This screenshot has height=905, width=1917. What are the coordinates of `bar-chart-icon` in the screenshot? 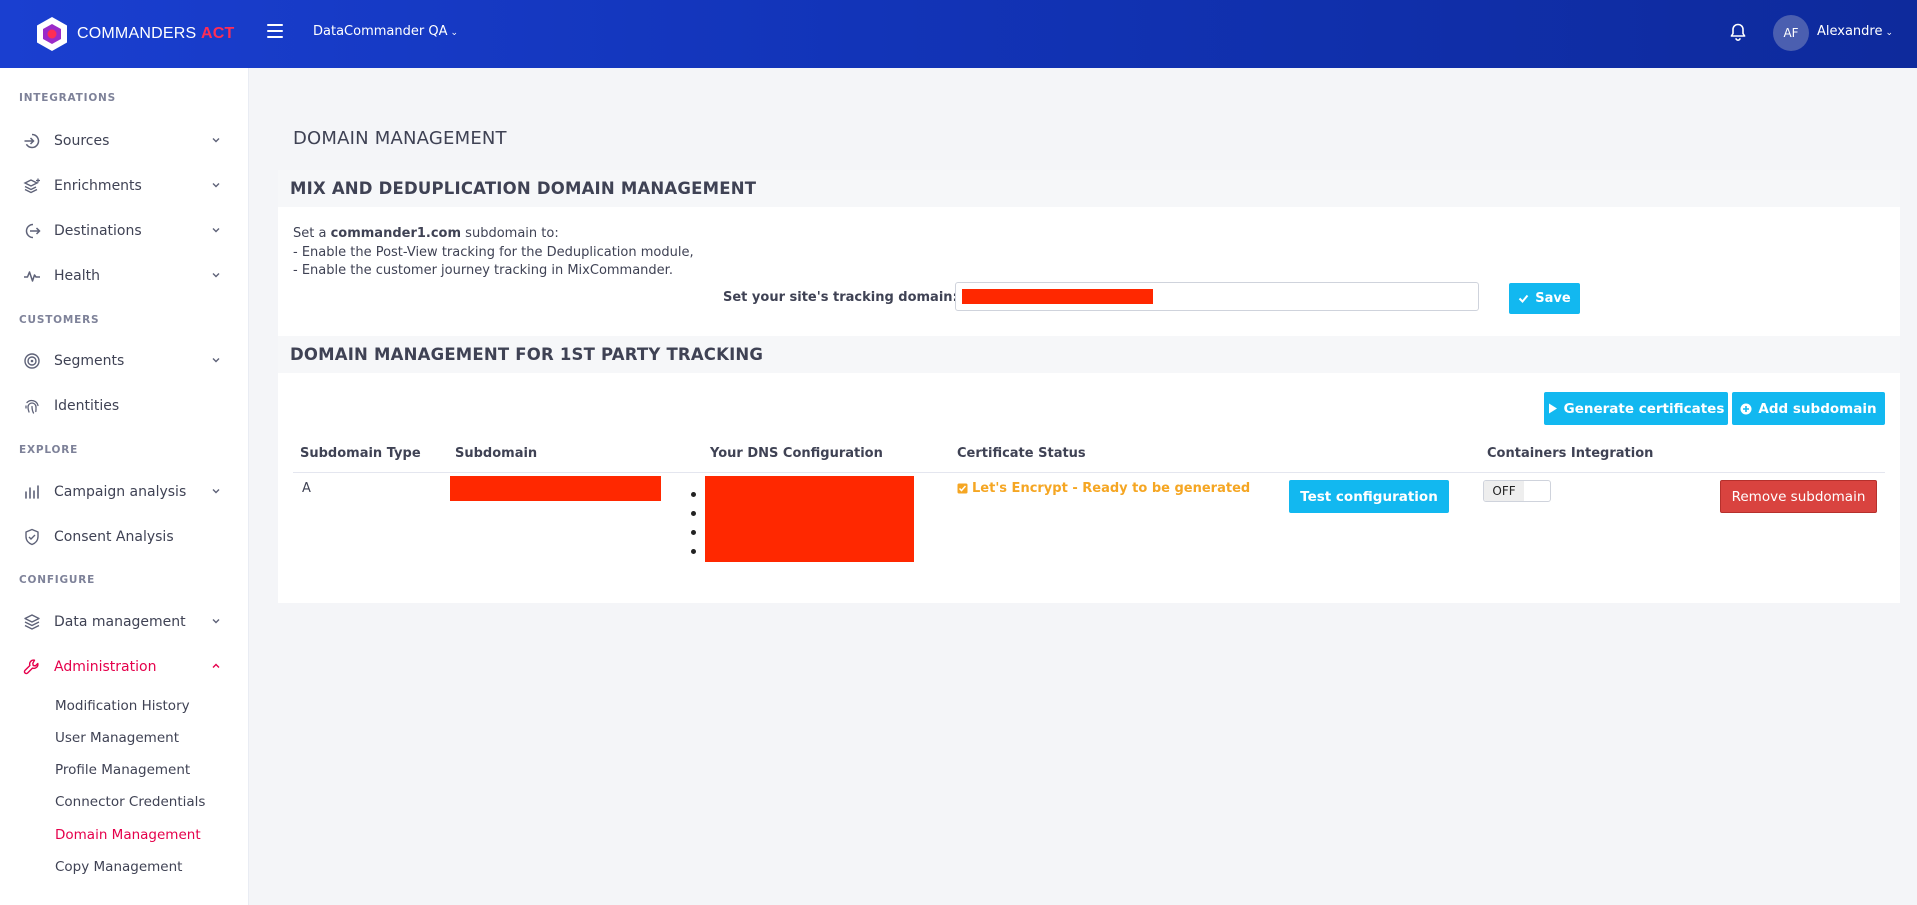 It's located at (32, 492).